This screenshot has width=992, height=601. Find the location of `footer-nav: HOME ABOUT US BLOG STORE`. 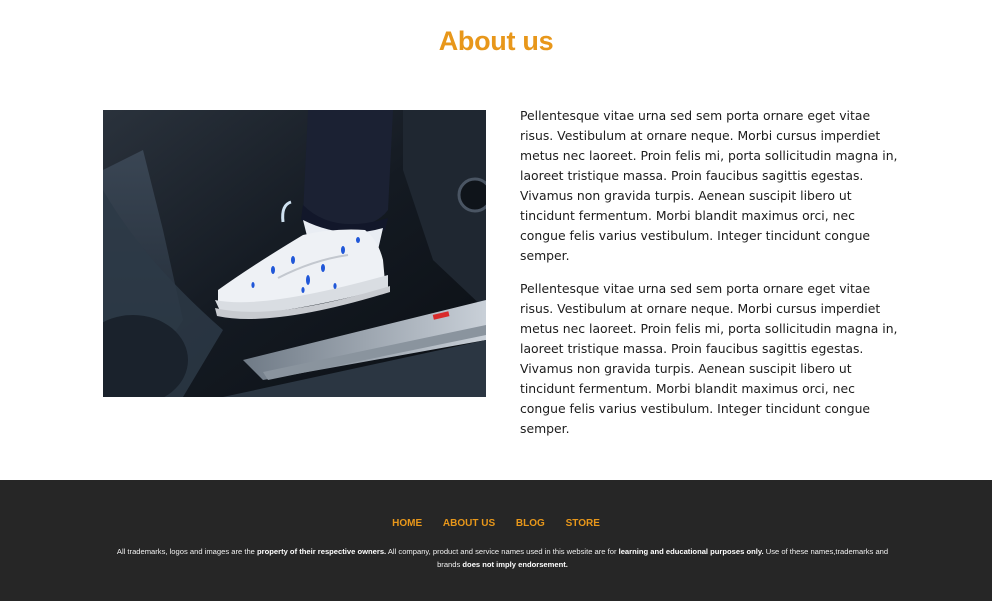

footer-nav: HOME ABOUT US BLOG STORE is located at coordinates (496, 523).